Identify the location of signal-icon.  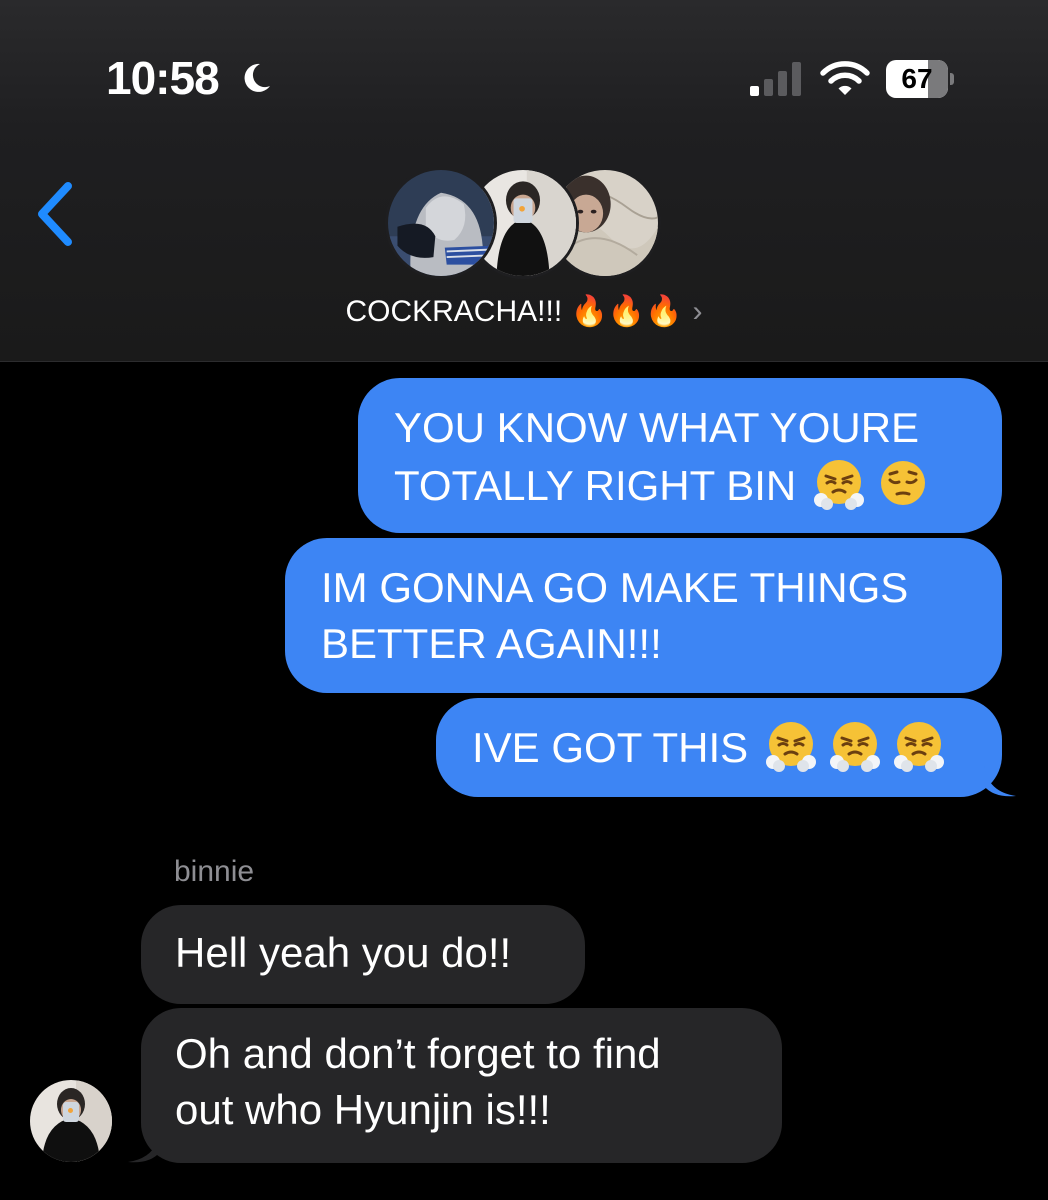
(775, 79).